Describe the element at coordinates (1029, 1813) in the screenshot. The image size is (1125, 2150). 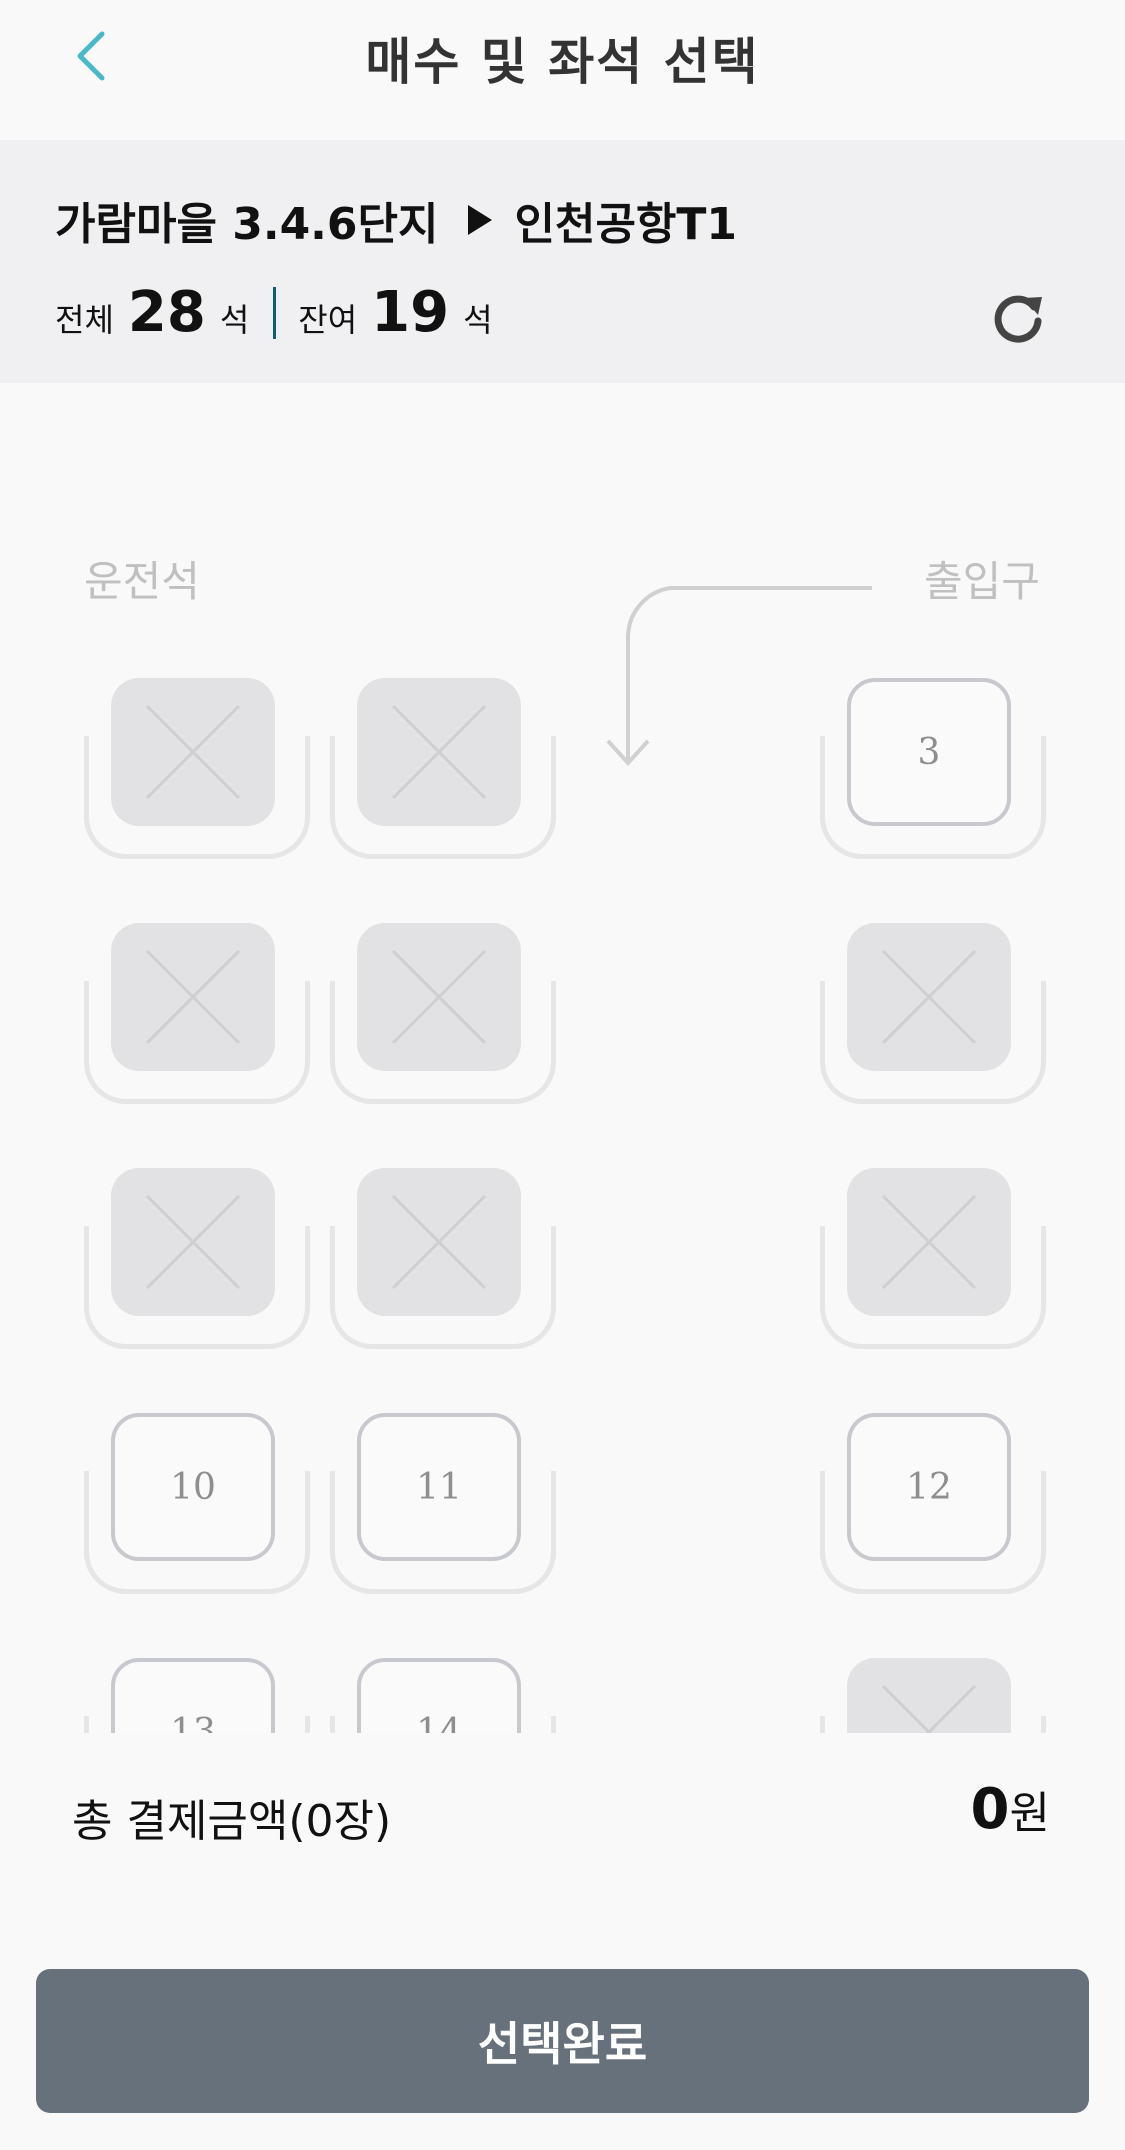
I see `currency-unit: 원` at that location.